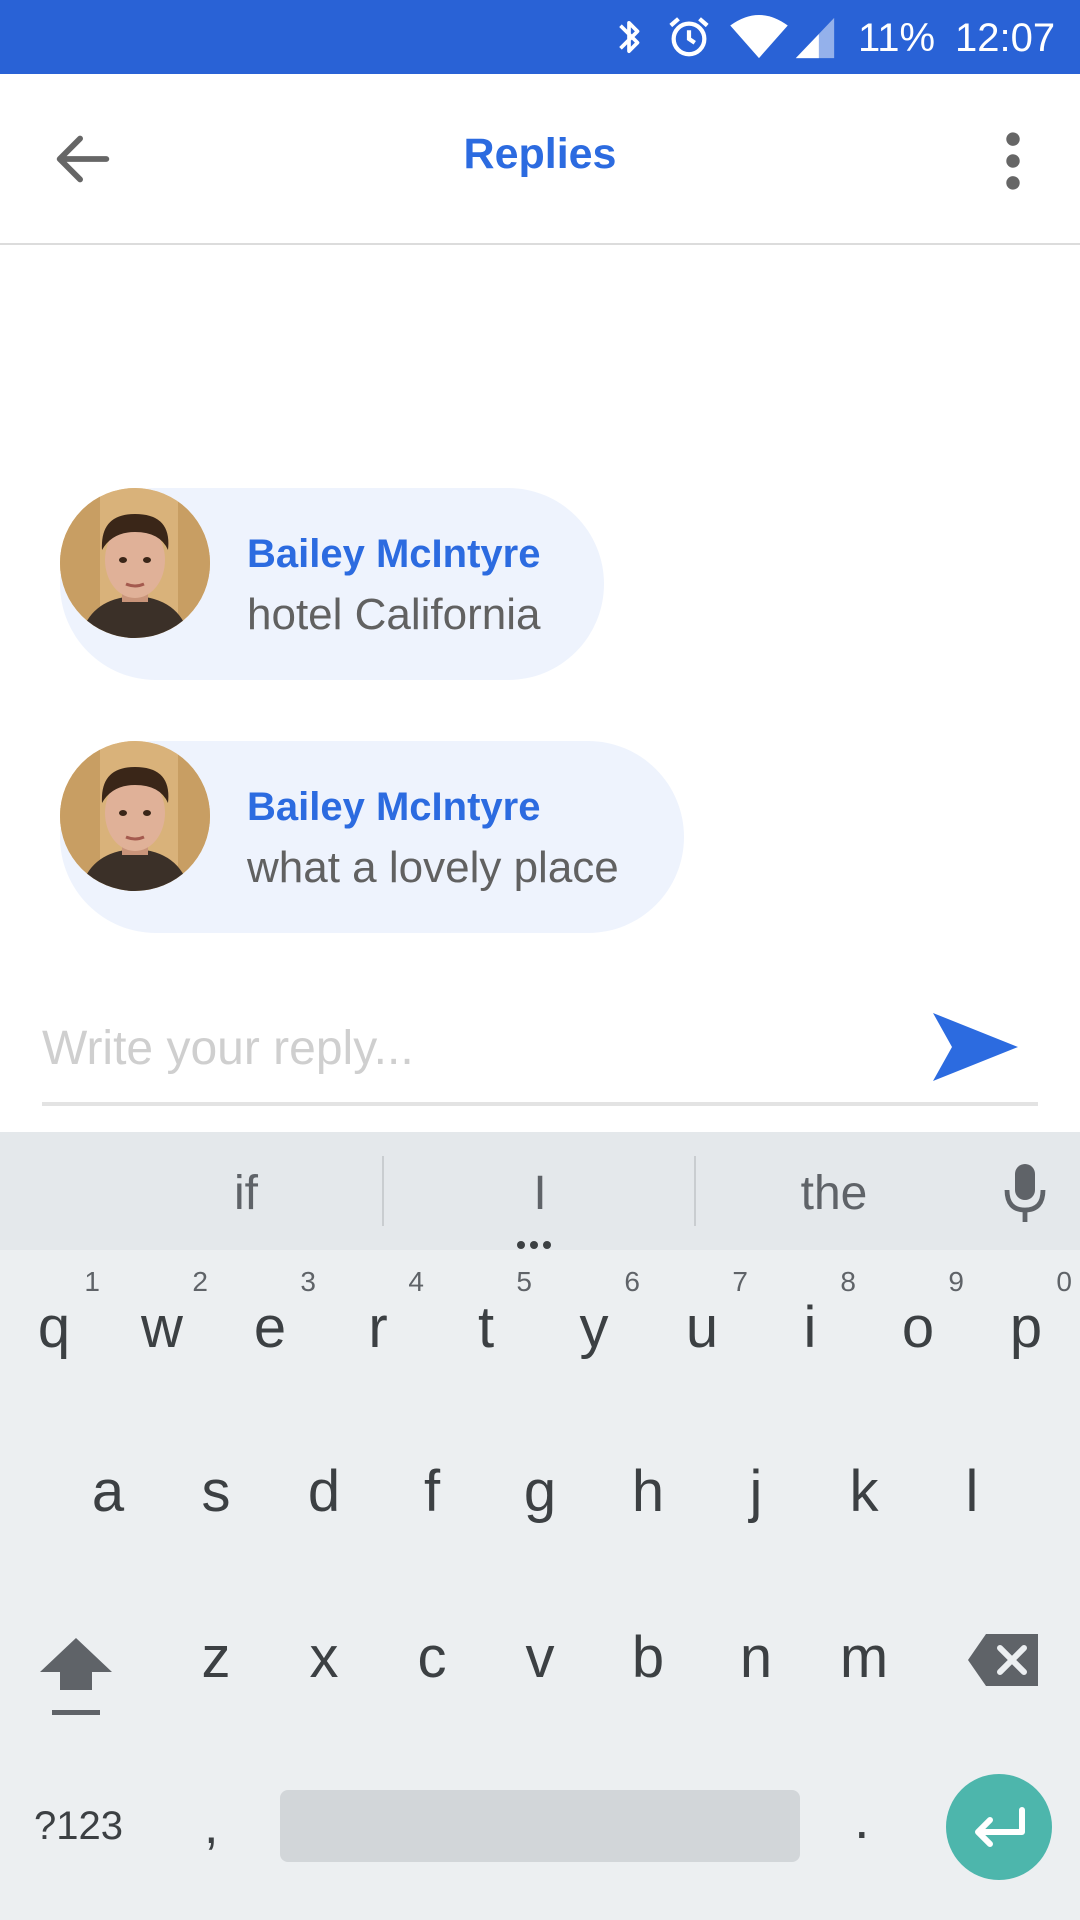 The width and height of the screenshot is (1080, 1920). Describe the element at coordinates (629, 37) in the screenshot. I see `bluetooth-icon` at that location.